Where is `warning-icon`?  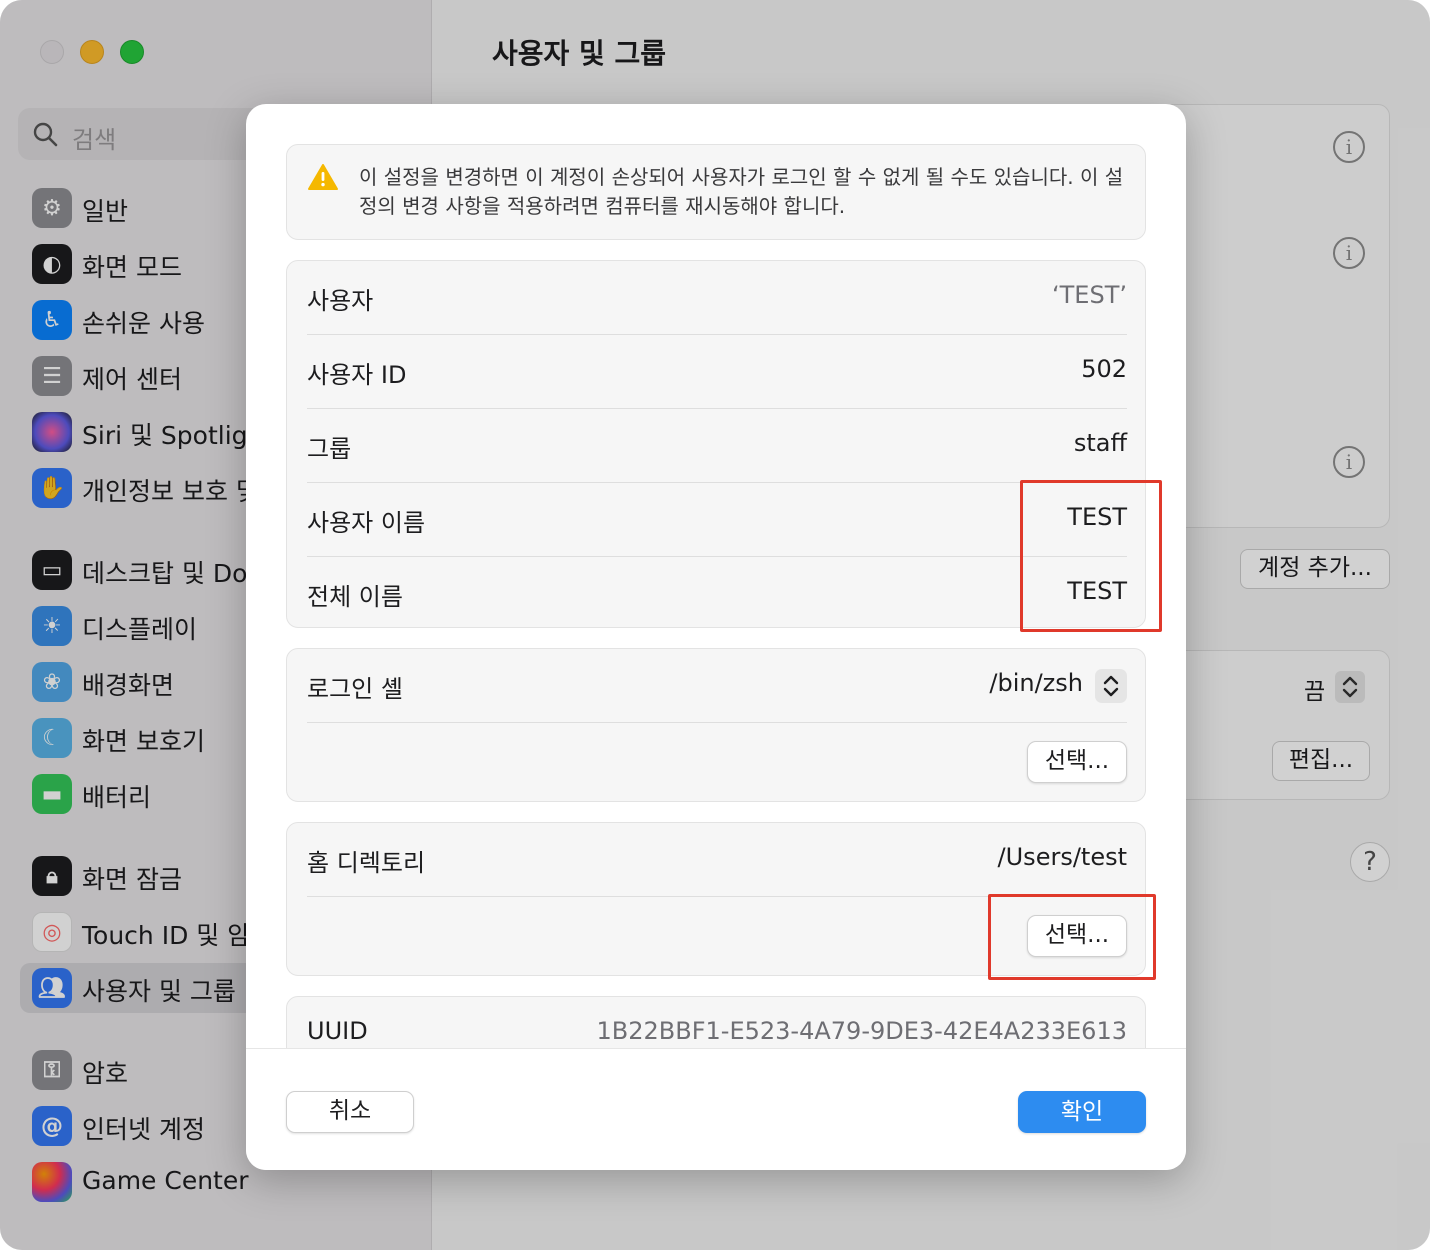 warning-icon is located at coordinates (323, 177).